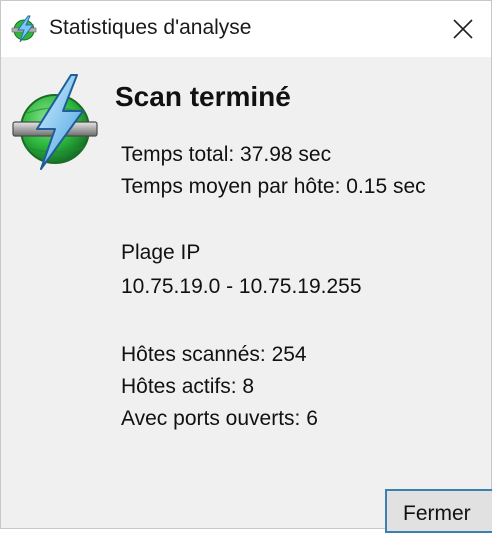 The image size is (492, 533). I want to click on ip-range-label: Plage IP, so click(161, 252).